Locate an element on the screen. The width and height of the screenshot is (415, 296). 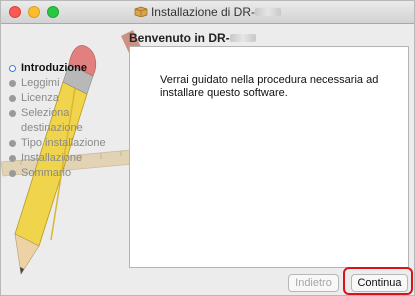
continue-highlight-annotation is located at coordinates (378, 281).